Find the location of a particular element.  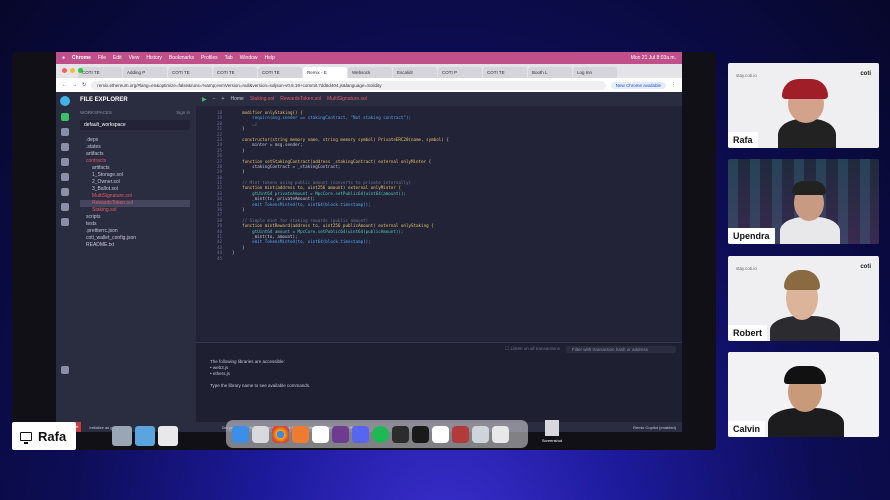

chrome-icon is located at coordinates (280, 434).